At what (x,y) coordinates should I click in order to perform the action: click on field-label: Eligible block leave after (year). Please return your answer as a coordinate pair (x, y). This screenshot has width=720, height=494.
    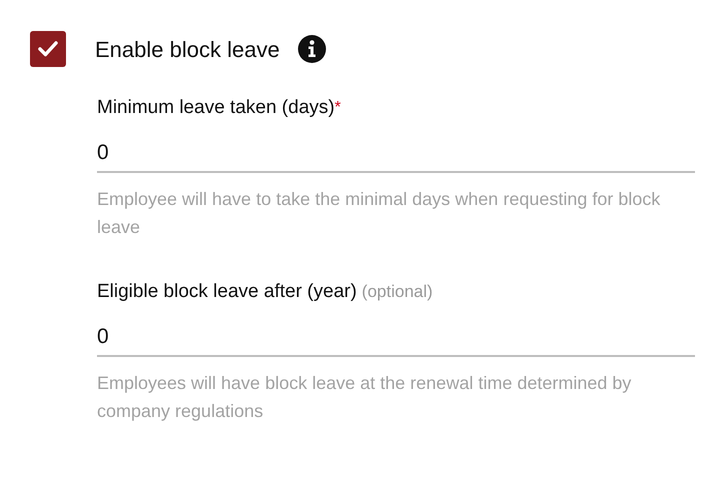
    Looking at the image, I should click on (227, 291).